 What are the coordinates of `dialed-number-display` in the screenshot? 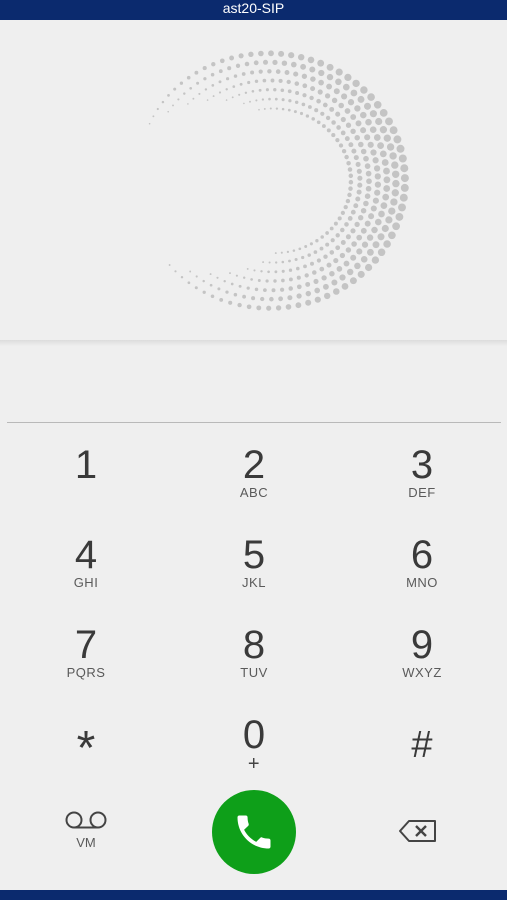 It's located at (253, 384).